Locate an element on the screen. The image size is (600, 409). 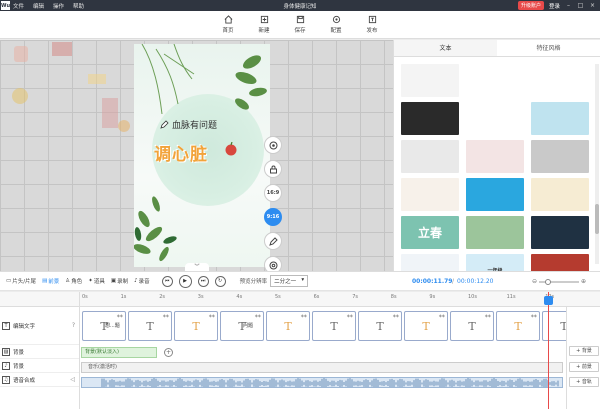
add-background-button: + 背景 is located at coordinates (584, 351).